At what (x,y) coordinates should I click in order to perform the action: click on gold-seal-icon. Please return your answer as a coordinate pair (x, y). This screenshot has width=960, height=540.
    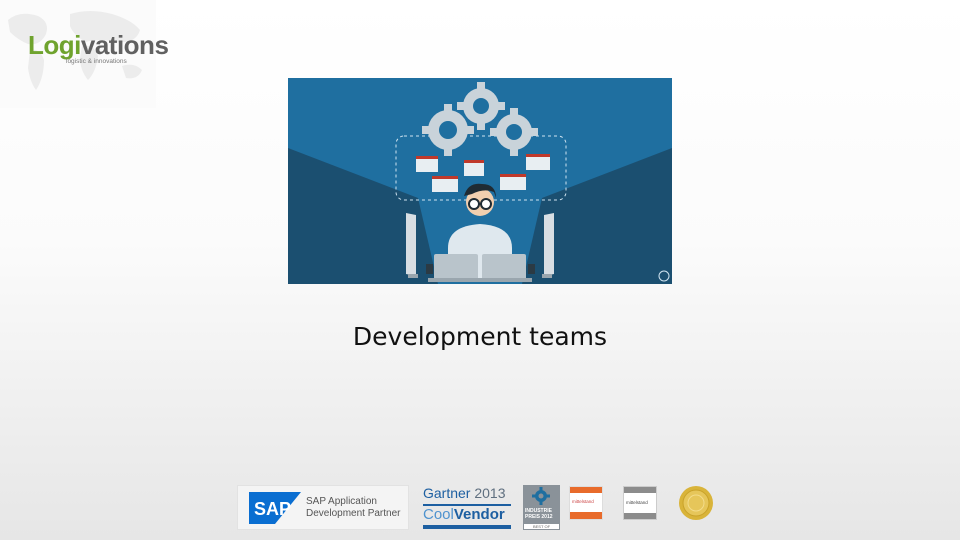
    Looking at the image, I should click on (696, 503).